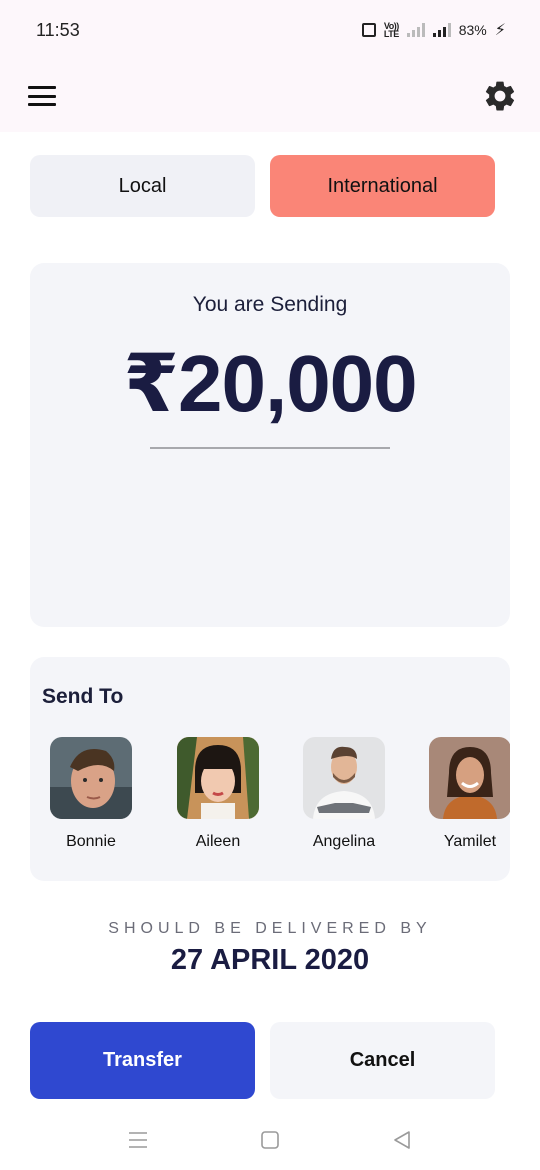 The height and width of the screenshot is (1170, 540). I want to click on hamburger-menu-icon, so click(42, 96).